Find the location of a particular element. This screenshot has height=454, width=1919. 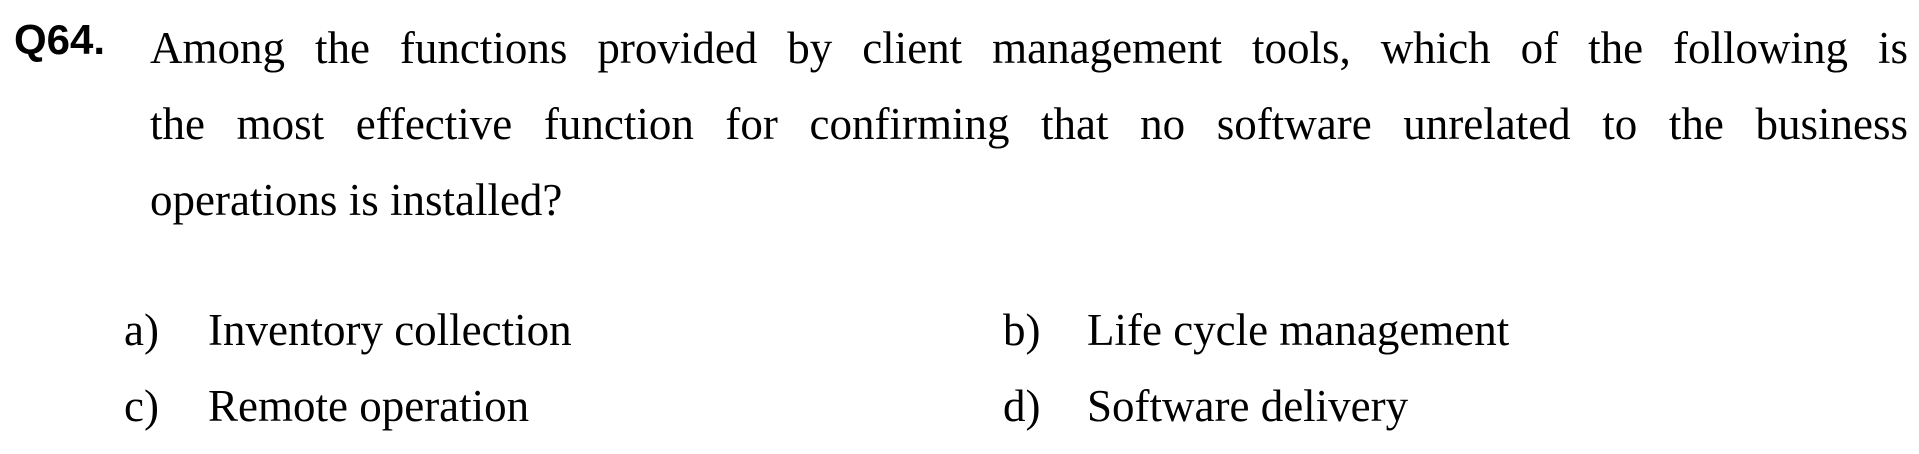

choice-d: d) Software delivery is located at coordinates (1205, 406).